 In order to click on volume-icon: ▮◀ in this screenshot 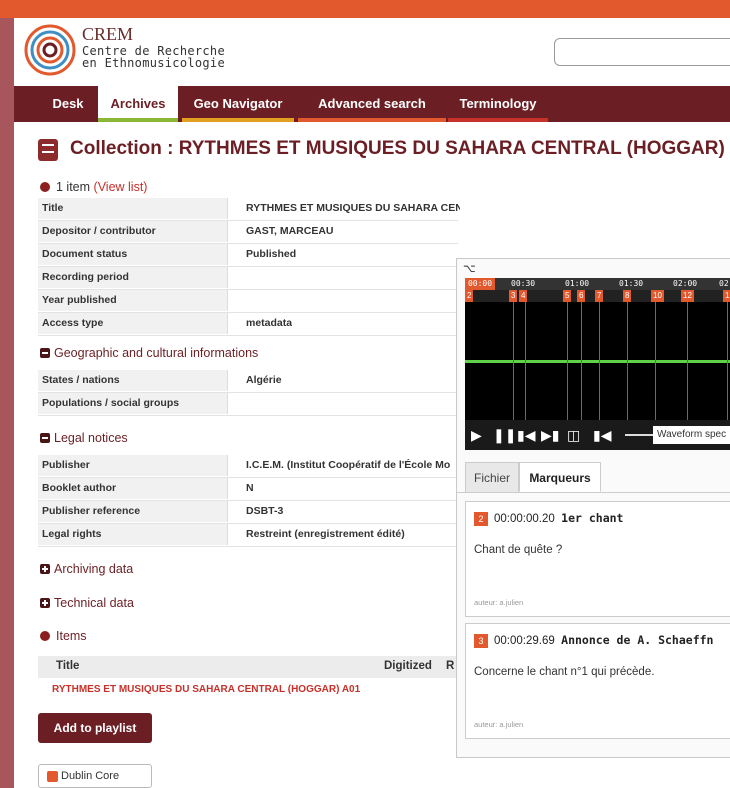, I will do `click(602, 435)`.